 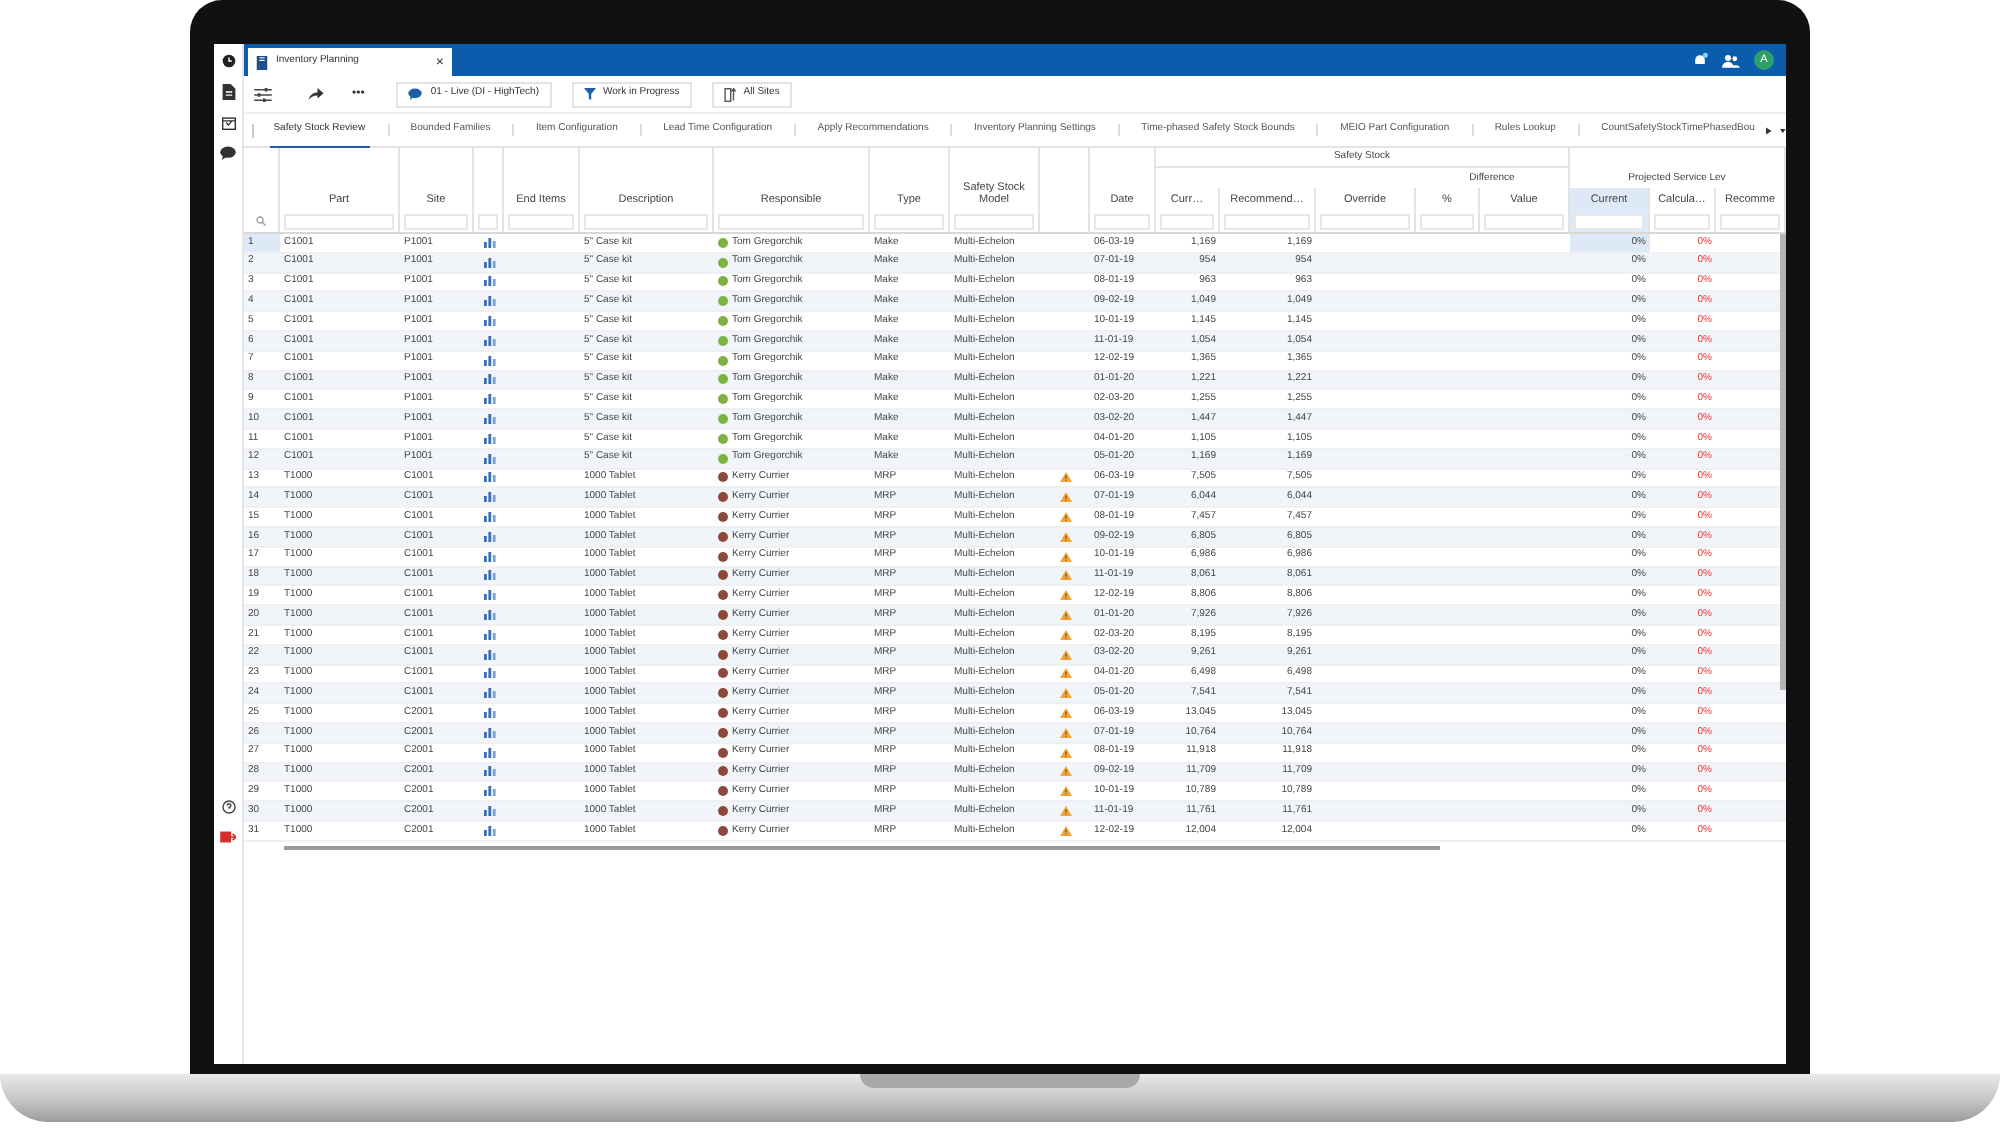 I want to click on notebook-icon, so click(x=262, y=62).